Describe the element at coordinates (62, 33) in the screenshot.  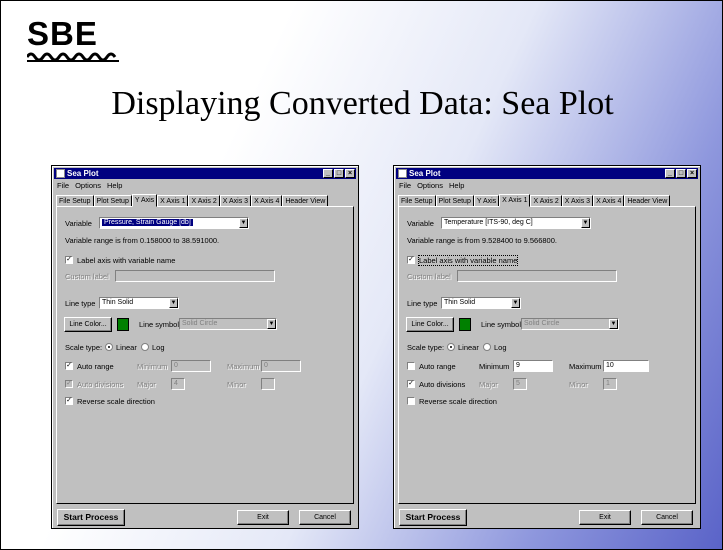
I see `logo-text: SBE` at that location.